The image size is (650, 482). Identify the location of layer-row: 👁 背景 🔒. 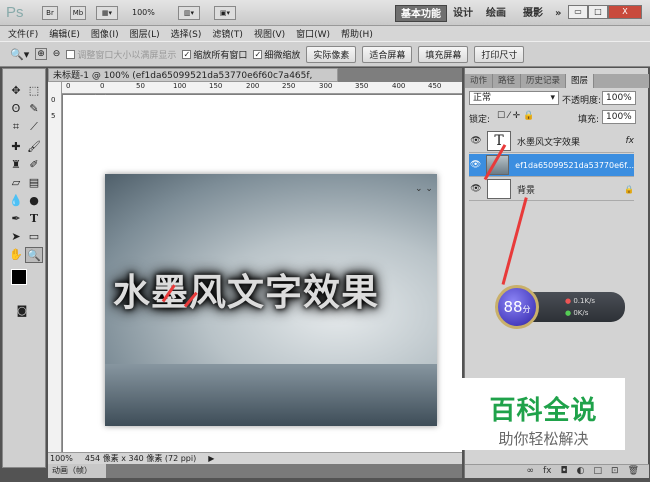
(551, 189).